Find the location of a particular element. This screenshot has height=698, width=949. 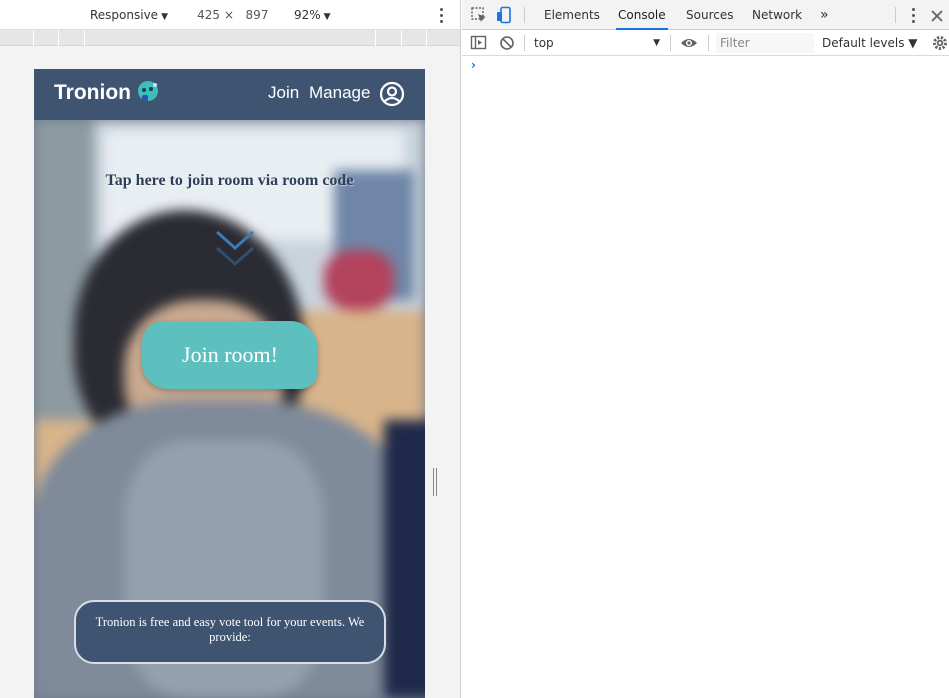

console-filter-input is located at coordinates (765, 43).